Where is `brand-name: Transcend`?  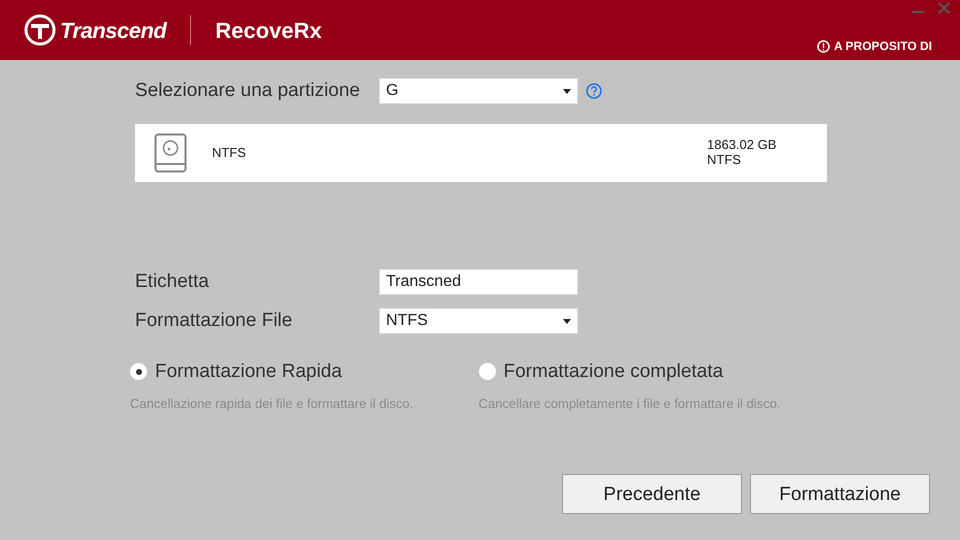 brand-name: Transcend is located at coordinates (113, 30).